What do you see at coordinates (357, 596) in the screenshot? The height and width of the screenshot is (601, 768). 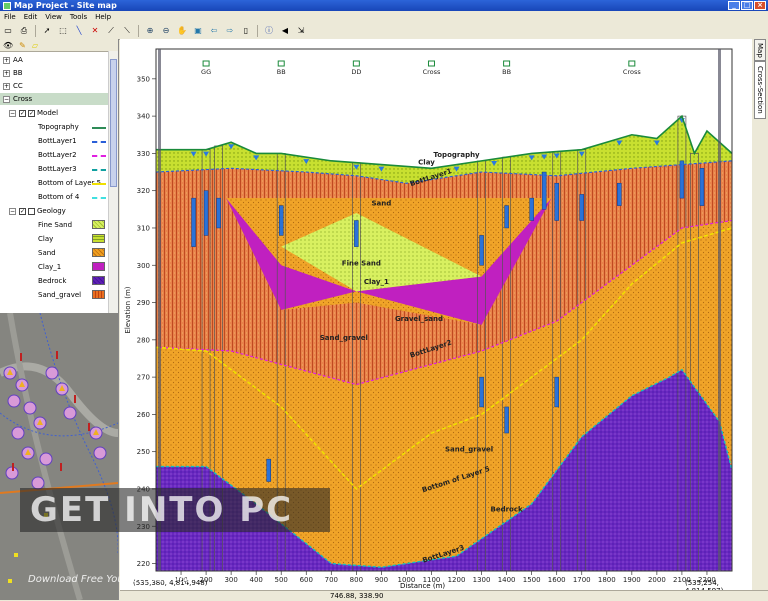 I see `cursor-coordinates: 746.88, 338.90` at bounding box center [357, 596].